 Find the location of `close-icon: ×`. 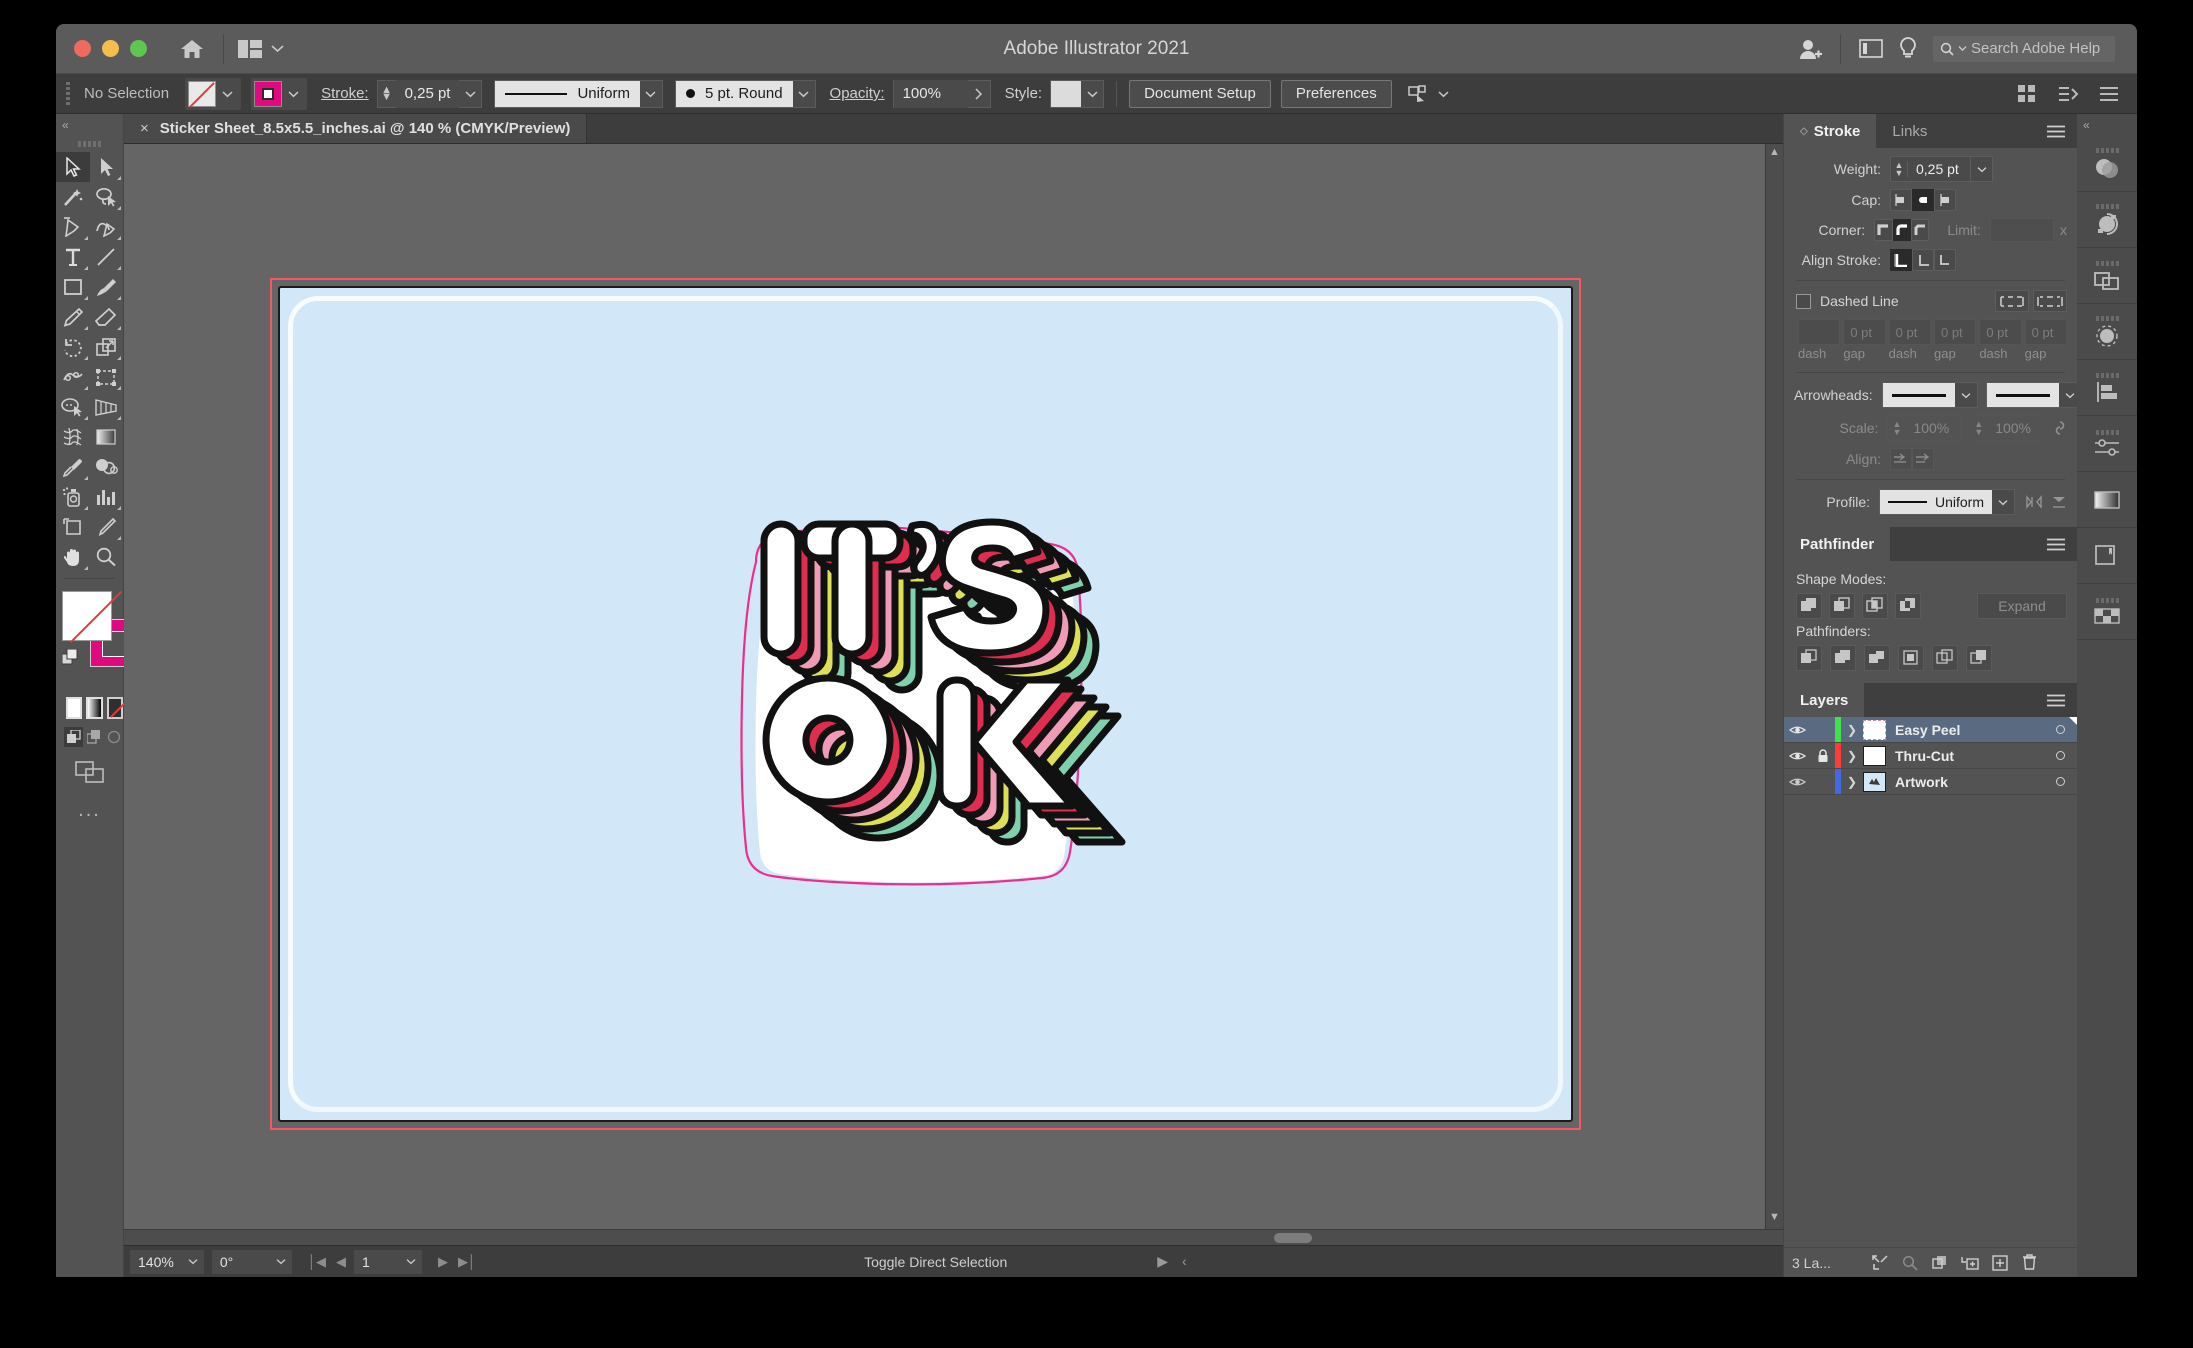

close-icon: × is located at coordinates (144, 128).